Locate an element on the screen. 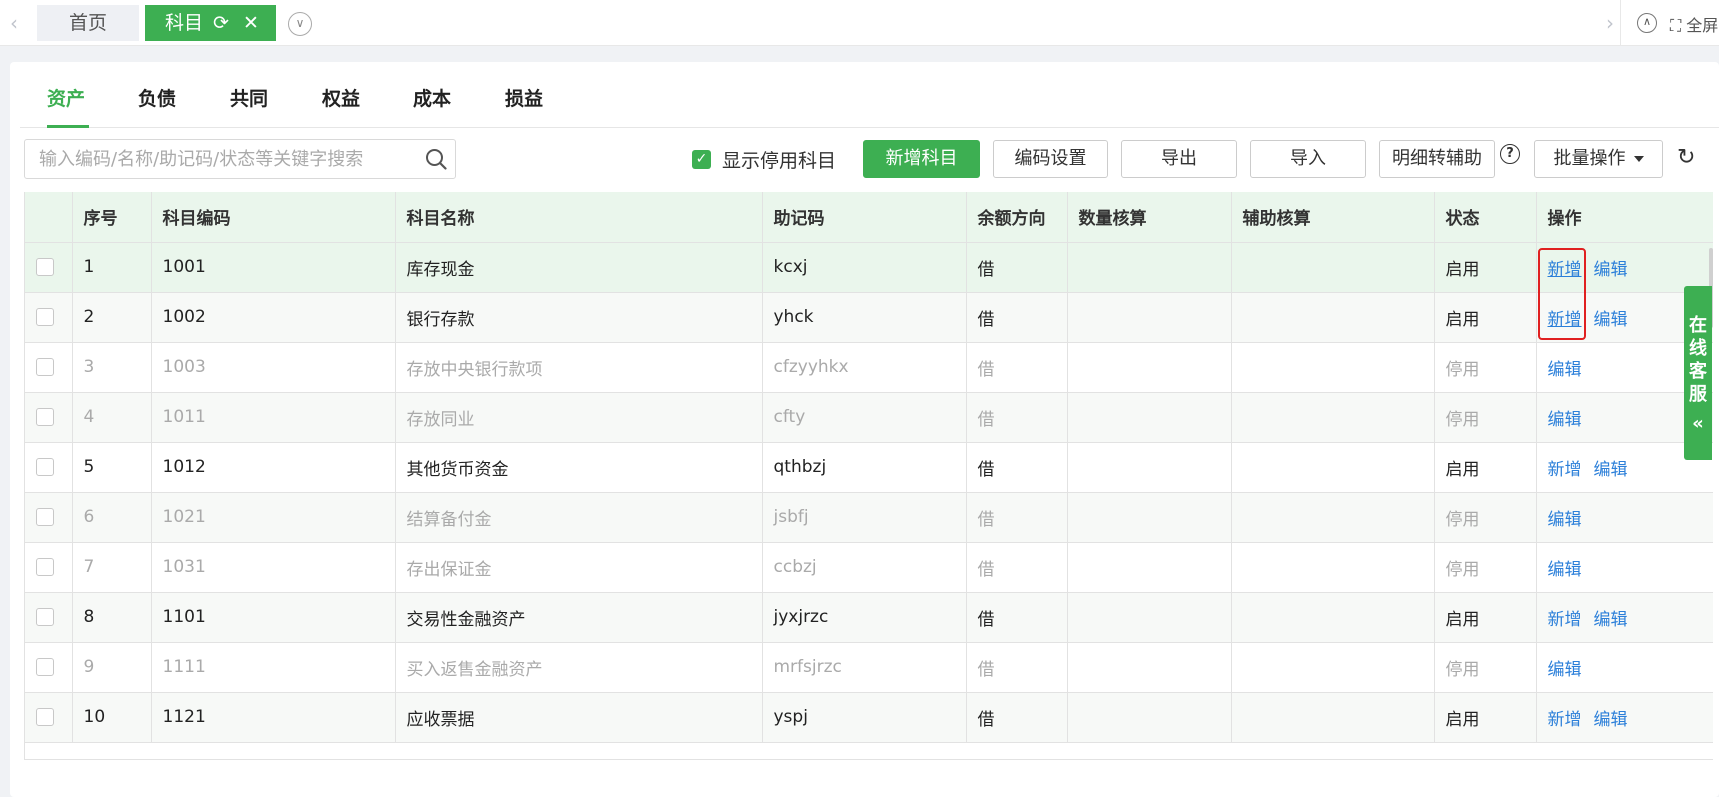 Image resolution: width=1719 pixels, height=797 pixels. row-code: 1011 is located at coordinates (273, 417).